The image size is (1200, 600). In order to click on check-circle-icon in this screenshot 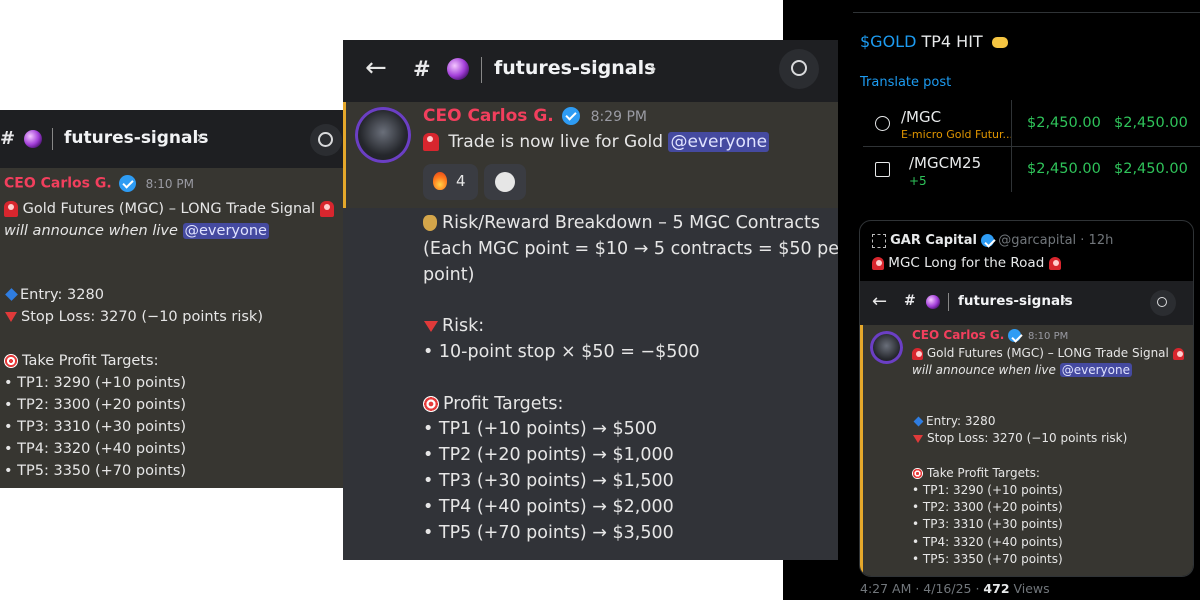, I will do `click(882, 123)`.